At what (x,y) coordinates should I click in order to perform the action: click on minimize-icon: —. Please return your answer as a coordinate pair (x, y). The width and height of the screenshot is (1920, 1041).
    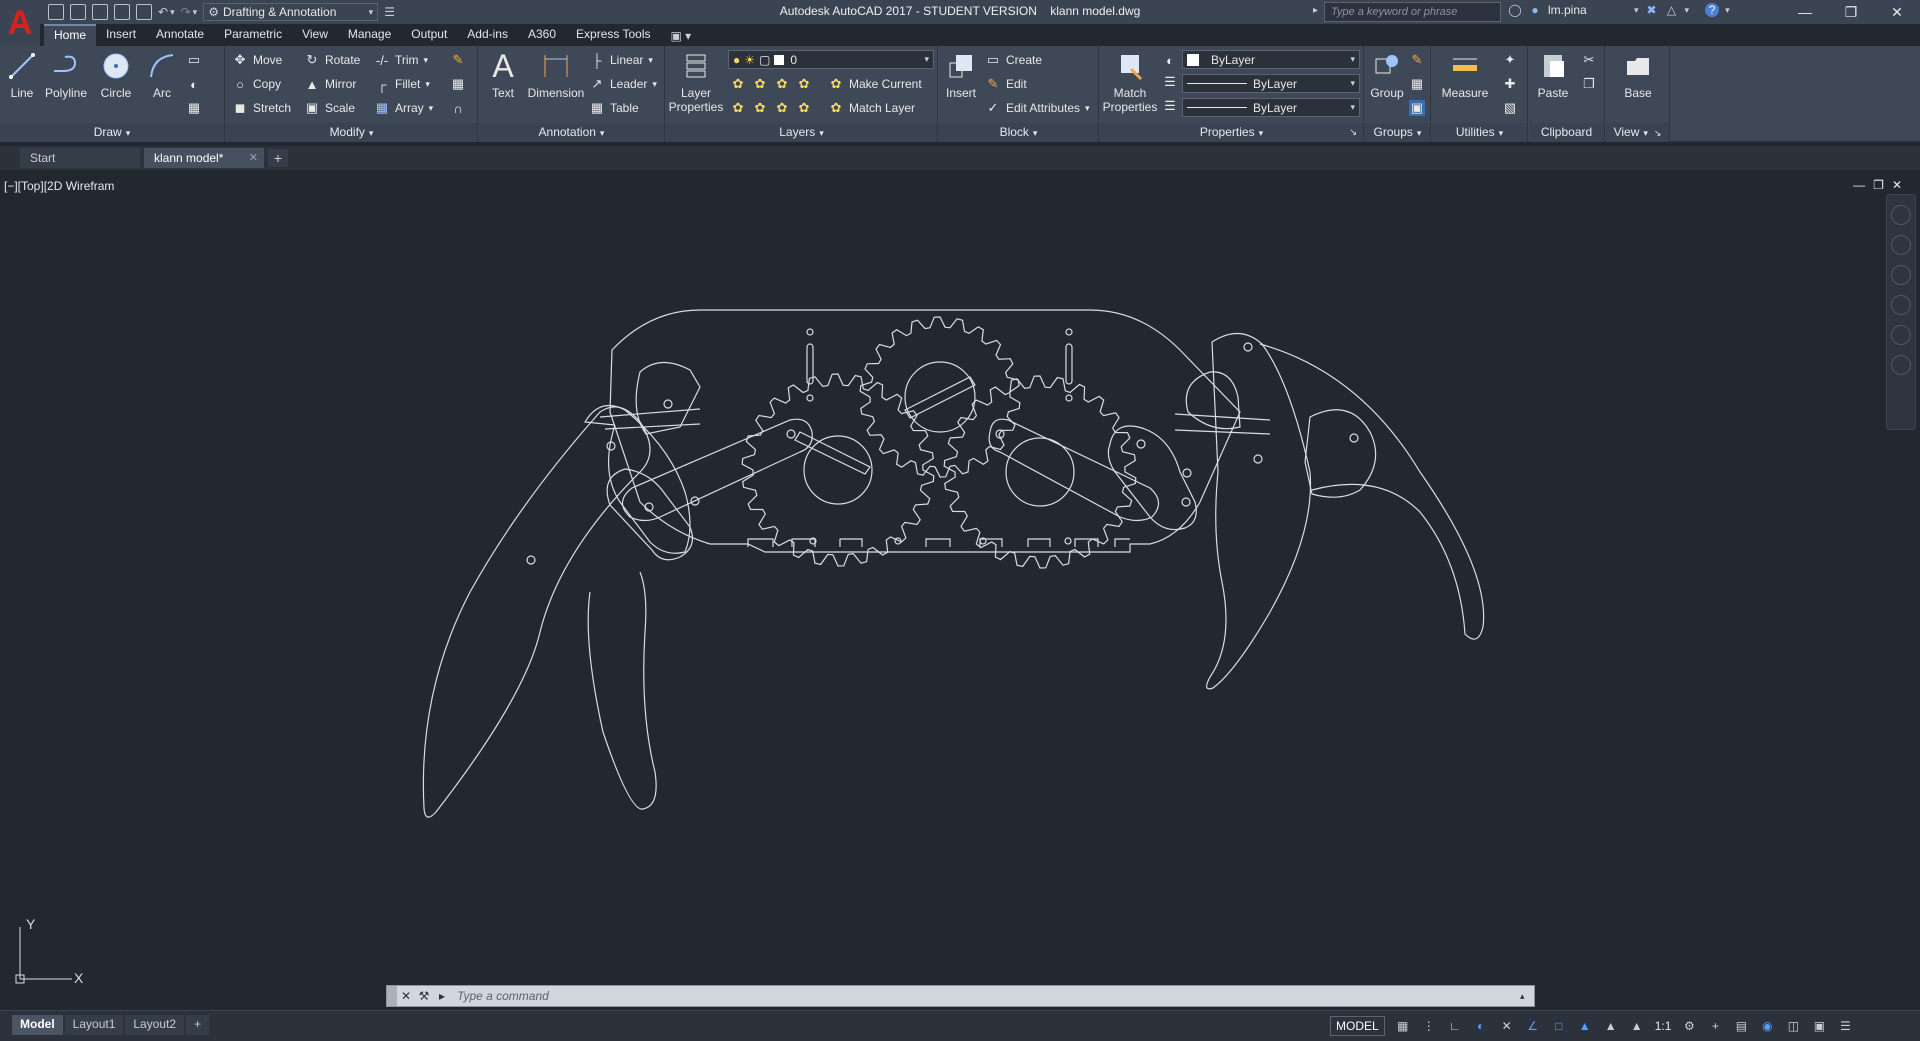
    Looking at the image, I should click on (1805, 12).